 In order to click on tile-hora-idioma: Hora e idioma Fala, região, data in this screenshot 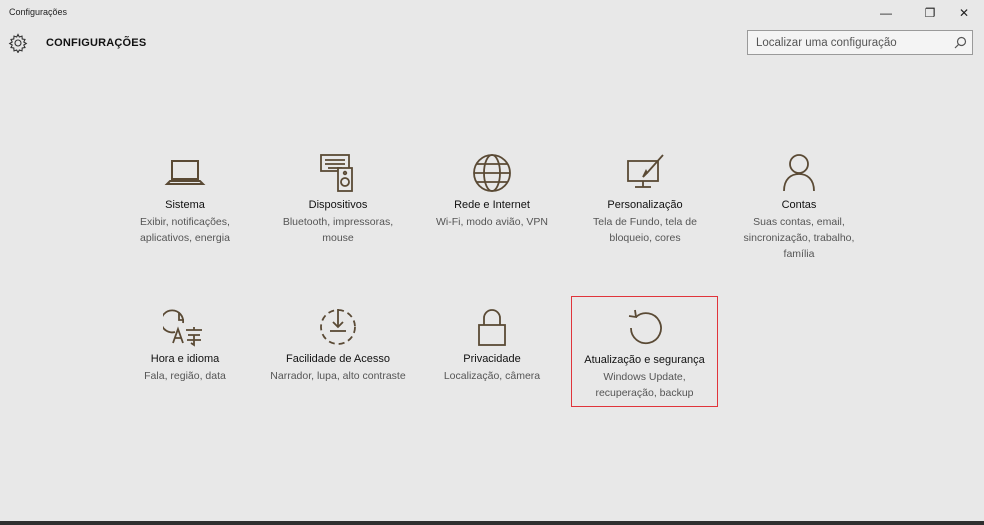, I will do `click(185, 360)`.